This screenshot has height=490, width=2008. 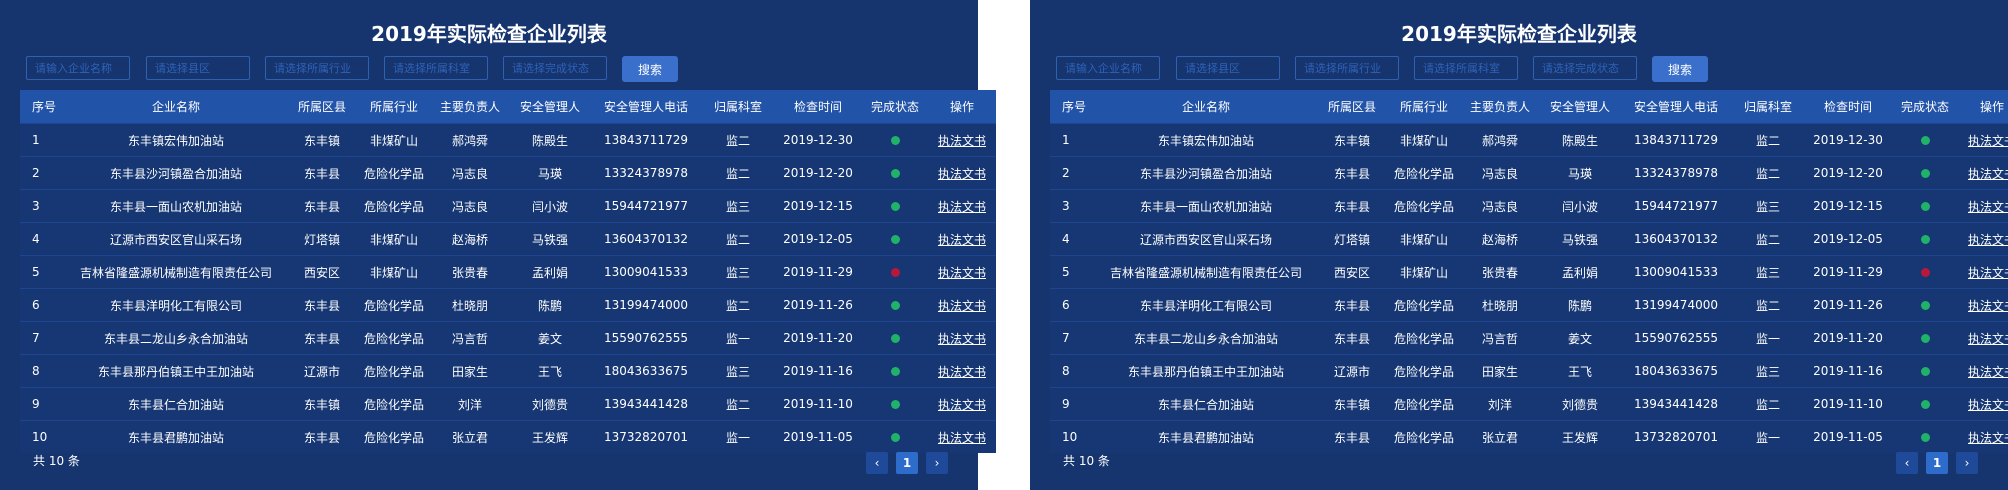 I want to click on cell-date: 2019-11-26, so click(x=818, y=305).